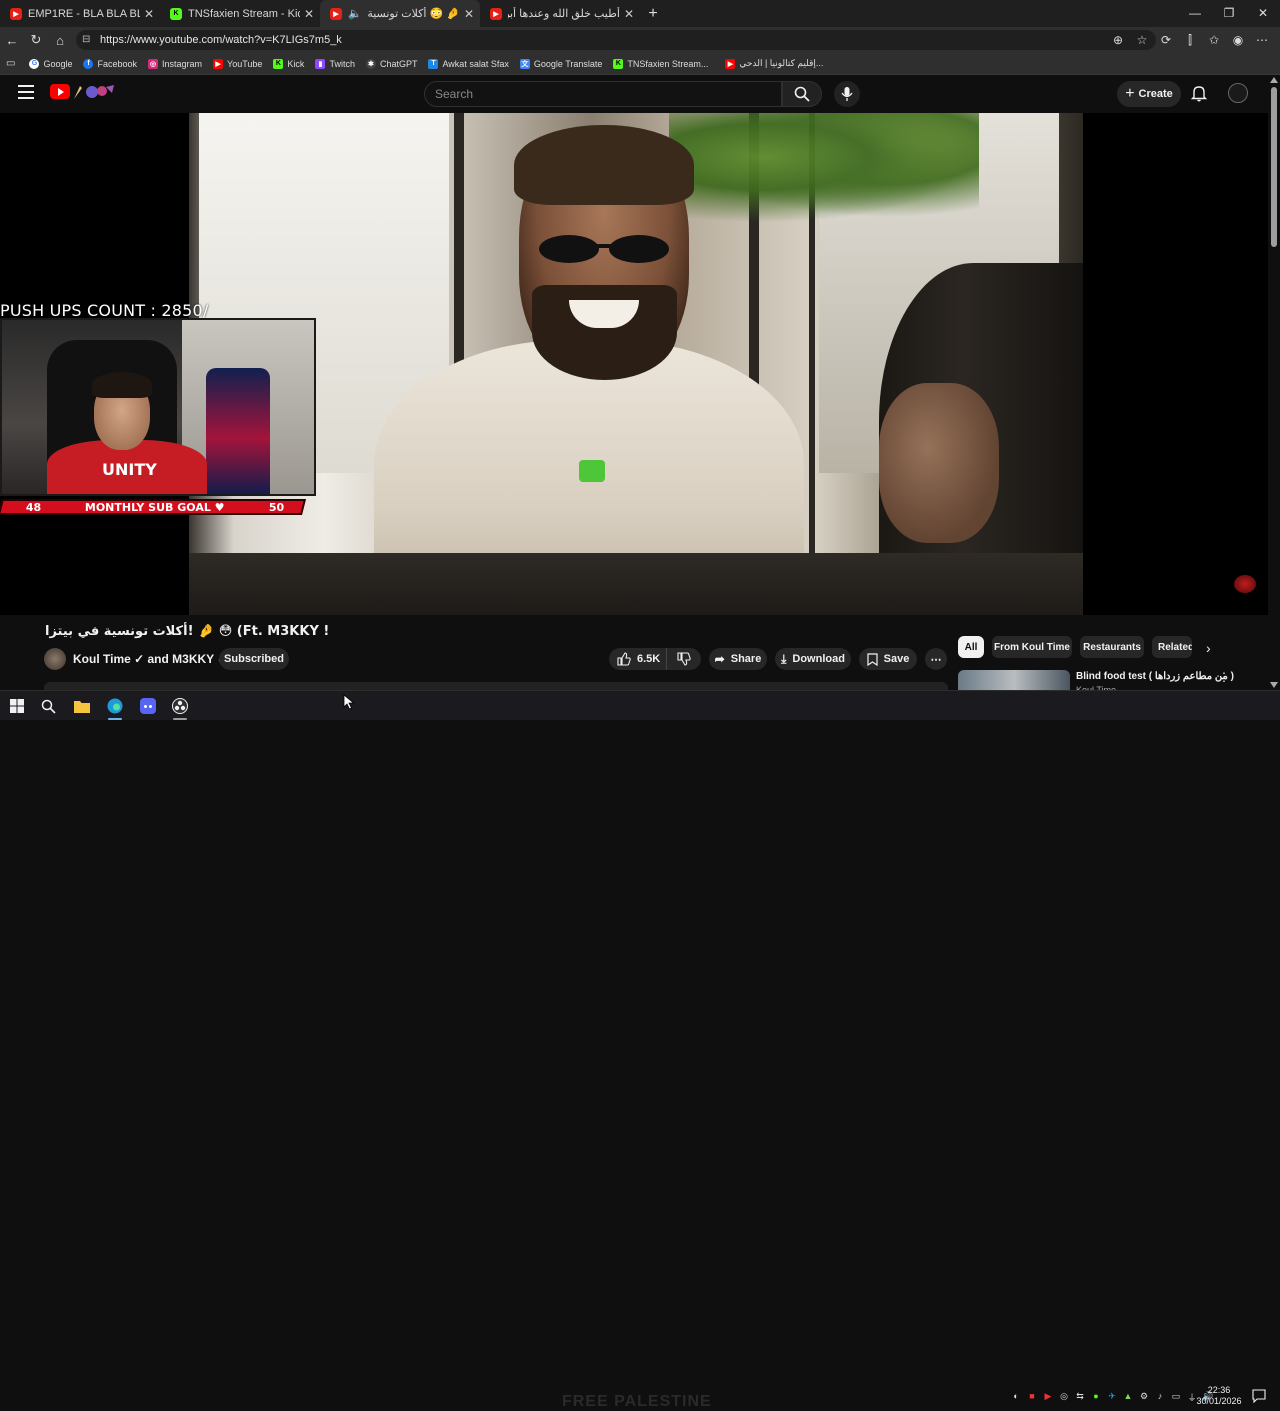  I want to click on speaker-muted-icon: 🔈, so click(355, 13).